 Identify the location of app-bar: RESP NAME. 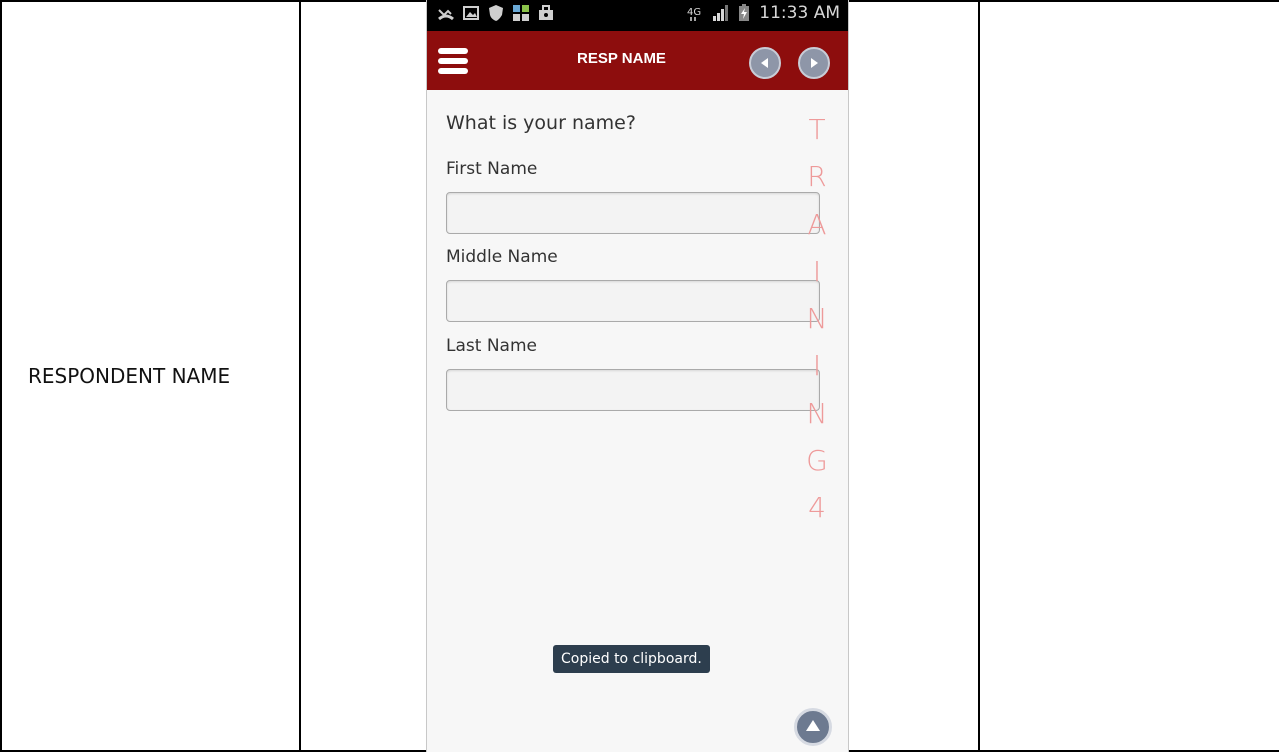
(637, 60).